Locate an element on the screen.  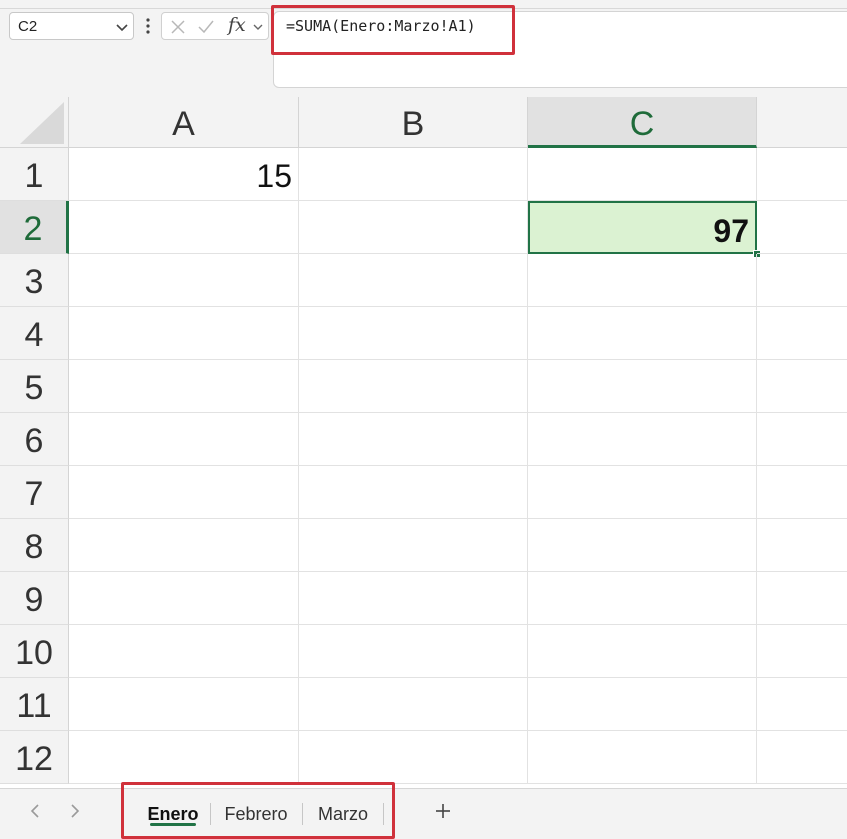
cell-b9 is located at coordinates (413, 598).